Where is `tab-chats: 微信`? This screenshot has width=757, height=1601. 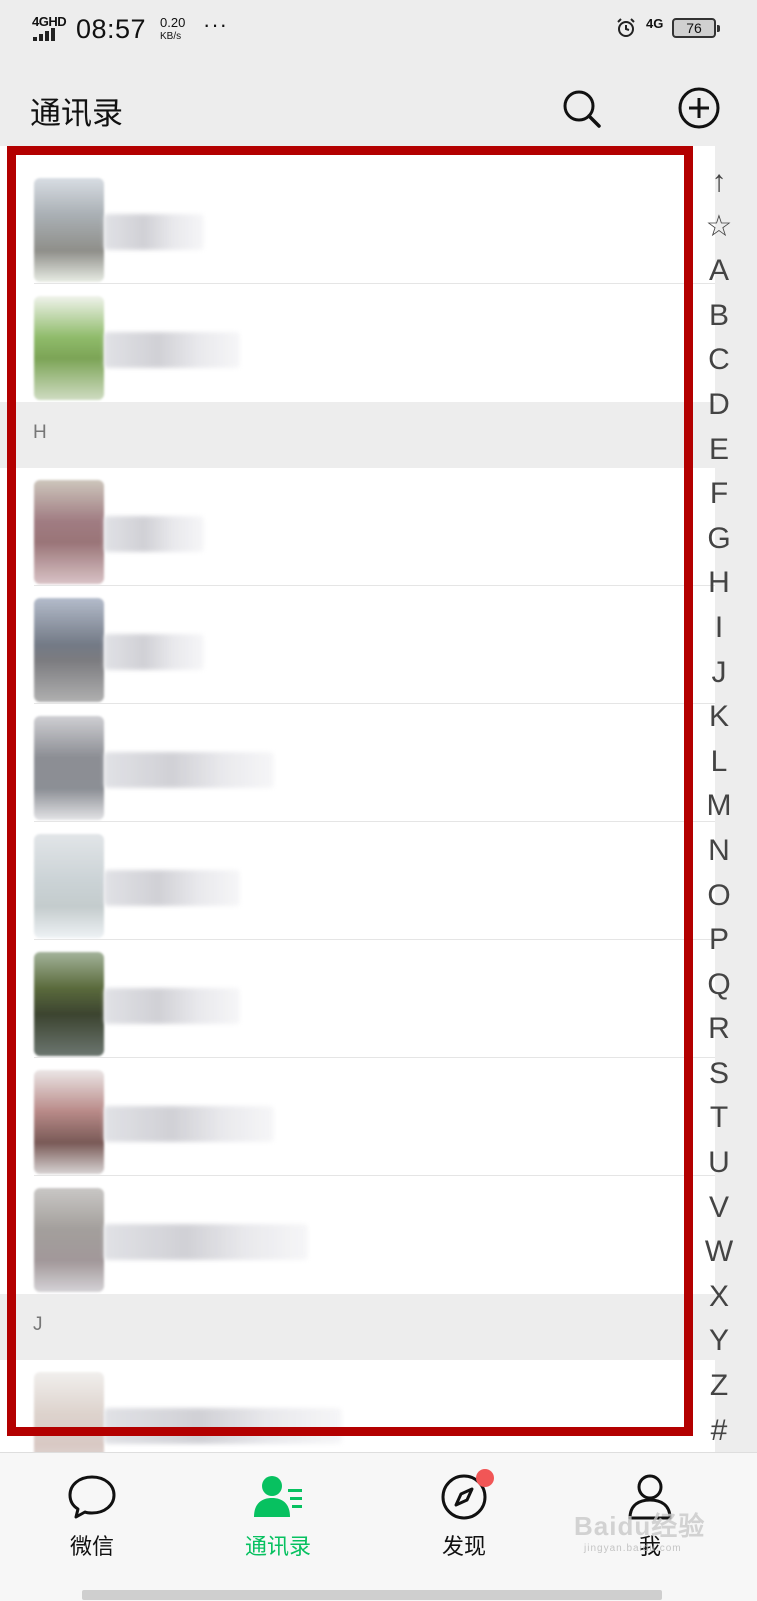 tab-chats: 微信 is located at coordinates (92, 1516).